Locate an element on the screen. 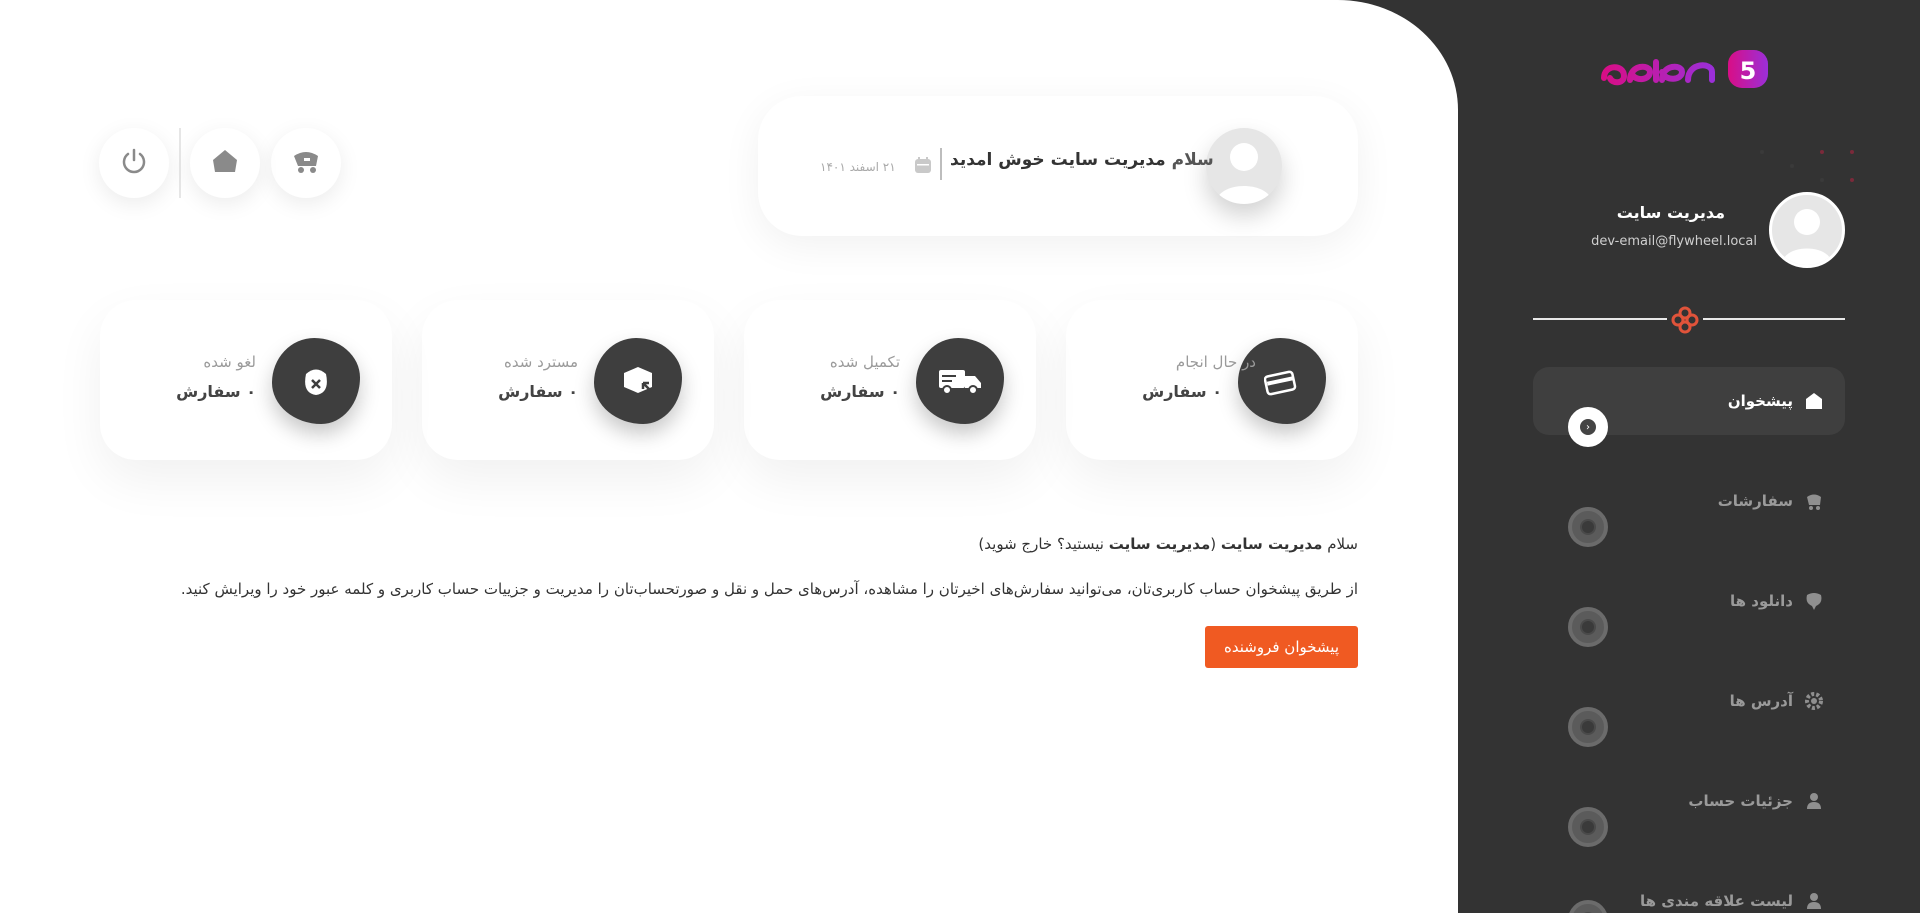 Image resolution: width=1920 pixels, height=913 pixels. sidebar-item-label: دانلود ها is located at coordinates (1761, 601).